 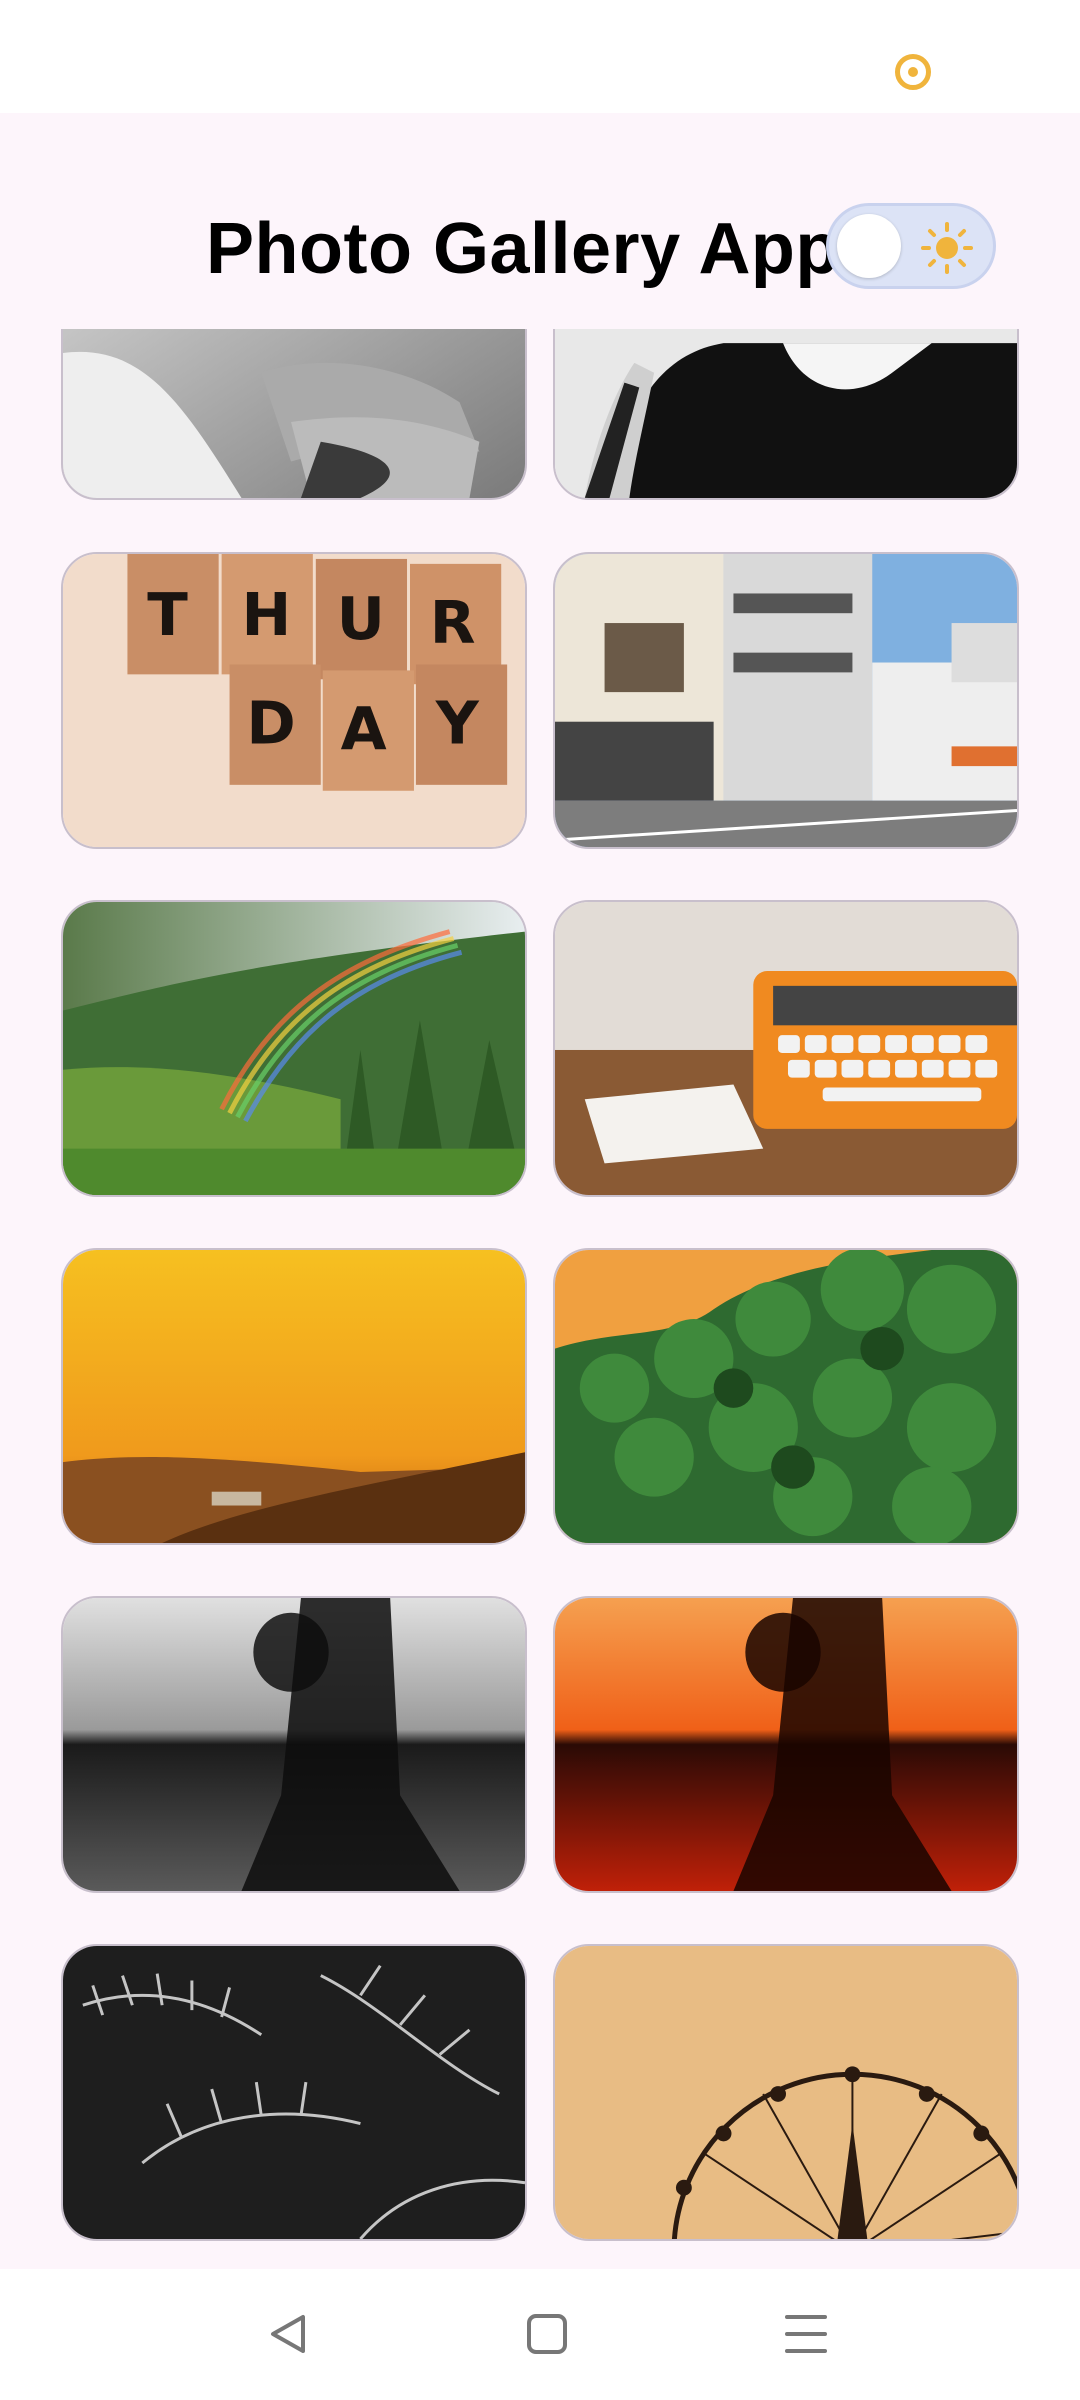 What do you see at coordinates (294, 1744) in the screenshot?
I see `photo-motion-blur-bw` at bounding box center [294, 1744].